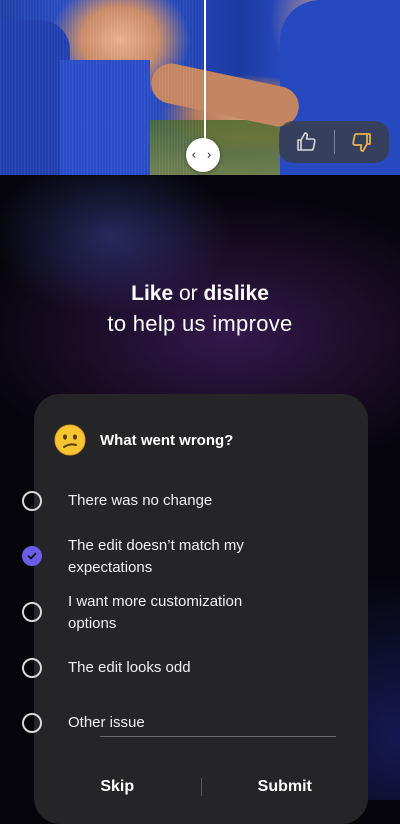 This screenshot has height=824, width=400. I want to click on headline-like: Like, so click(152, 293).